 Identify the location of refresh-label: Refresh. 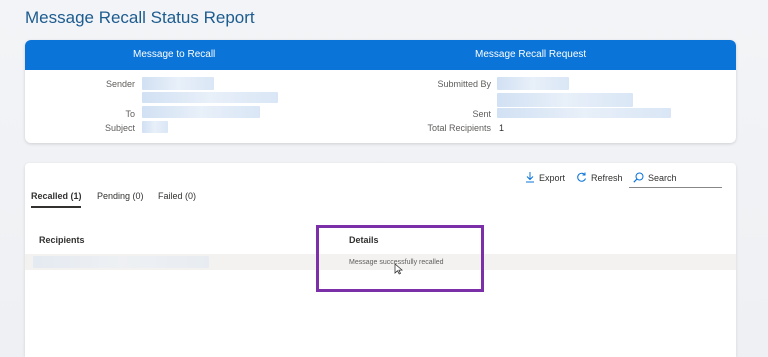
(607, 177).